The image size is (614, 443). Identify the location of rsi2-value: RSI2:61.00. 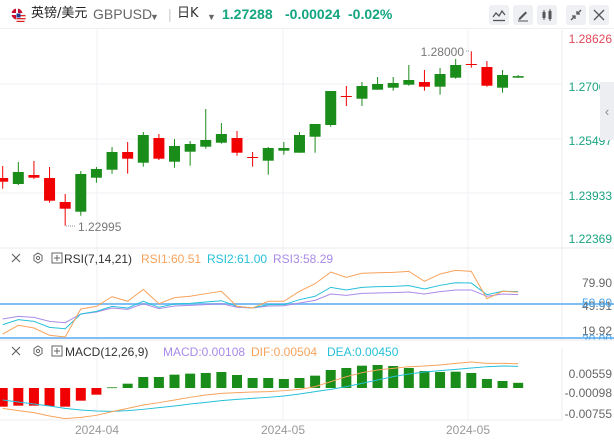
(237, 259).